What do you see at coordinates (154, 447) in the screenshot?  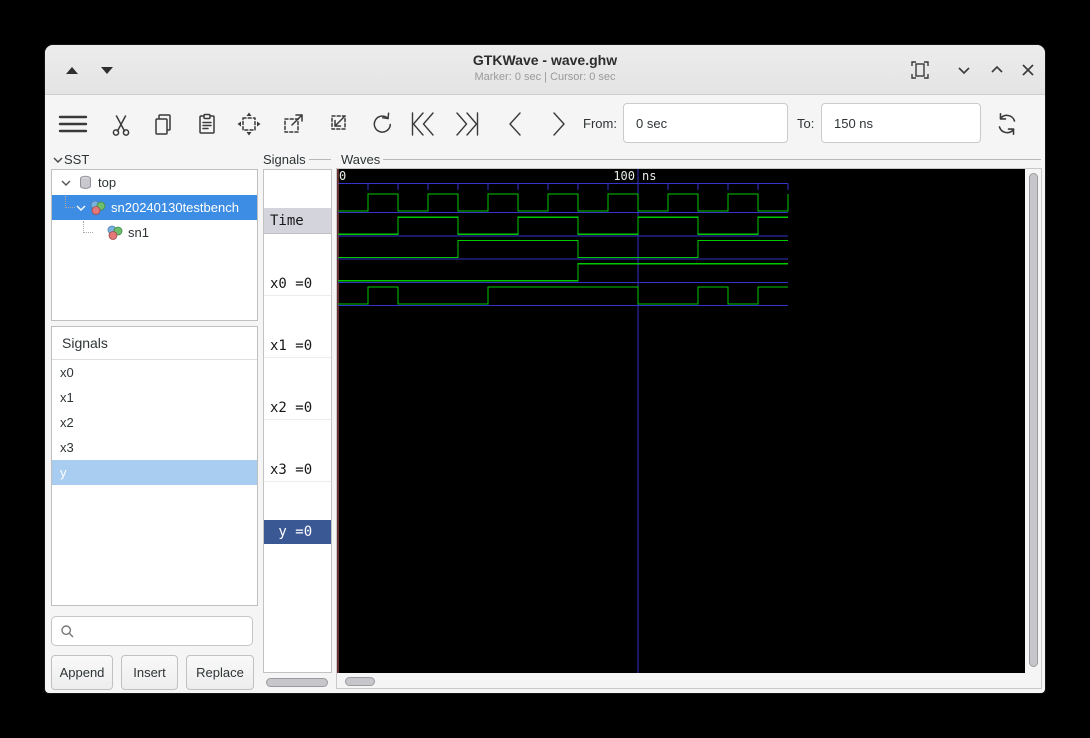 I see `list-item: x3` at bounding box center [154, 447].